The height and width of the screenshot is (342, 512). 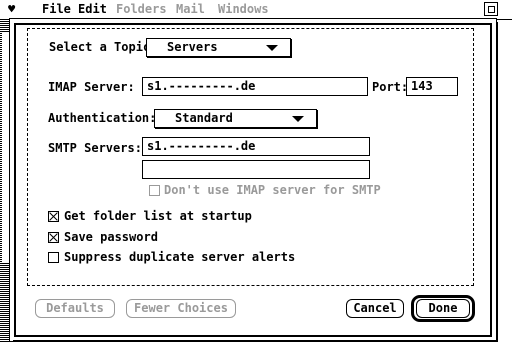 What do you see at coordinates (190, 9) in the screenshot?
I see `menu-mail: Mail` at bounding box center [190, 9].